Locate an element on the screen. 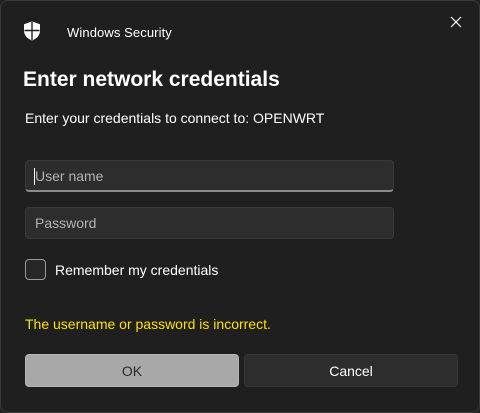 The image size is (480, 413). title-bar: Windows Security is located at coordinates (240, 31).